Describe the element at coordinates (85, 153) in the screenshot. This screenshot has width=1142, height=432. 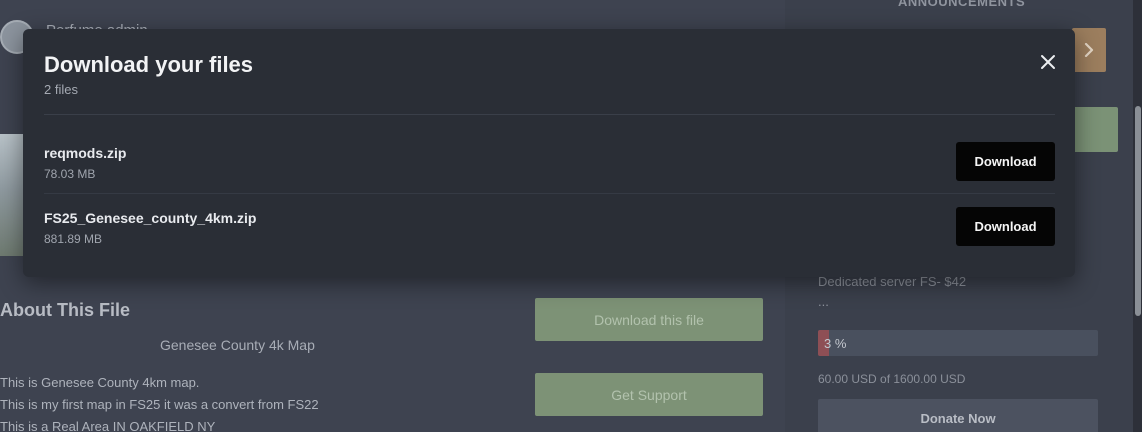
I see `file-name: reqmods.zip` at that location.